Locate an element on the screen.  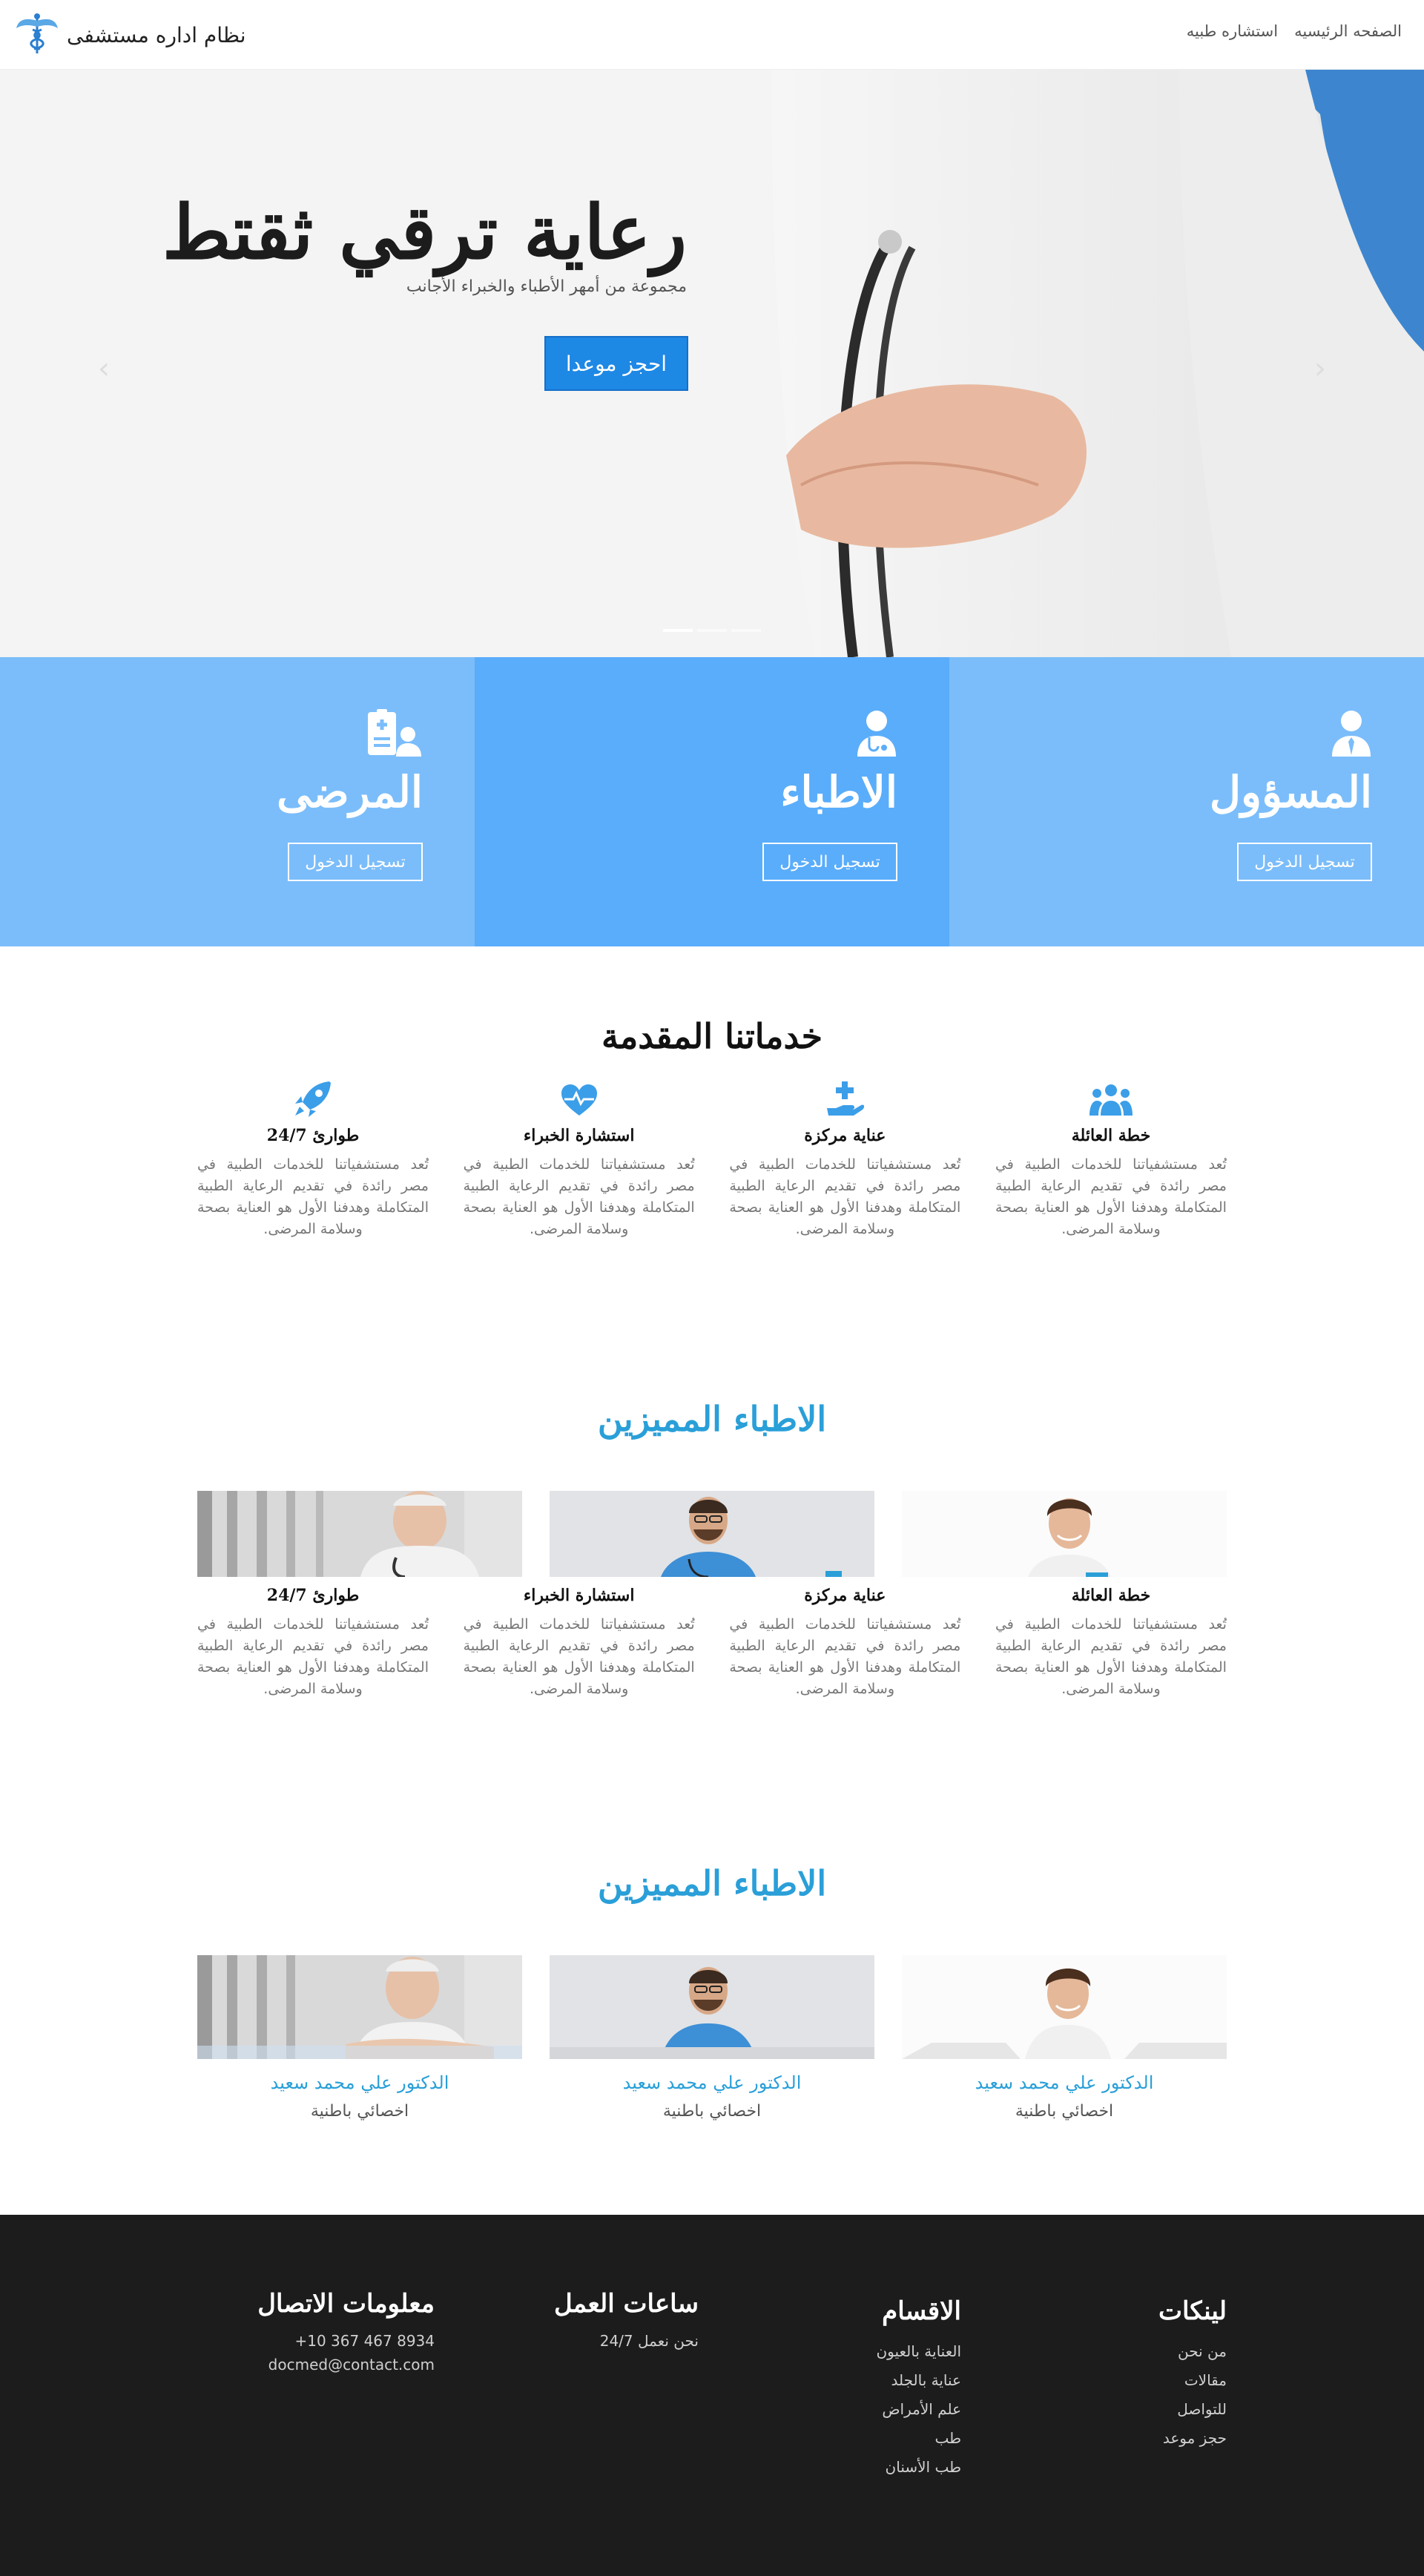
heartbeat-icon is located at coordinates (579, 1097).